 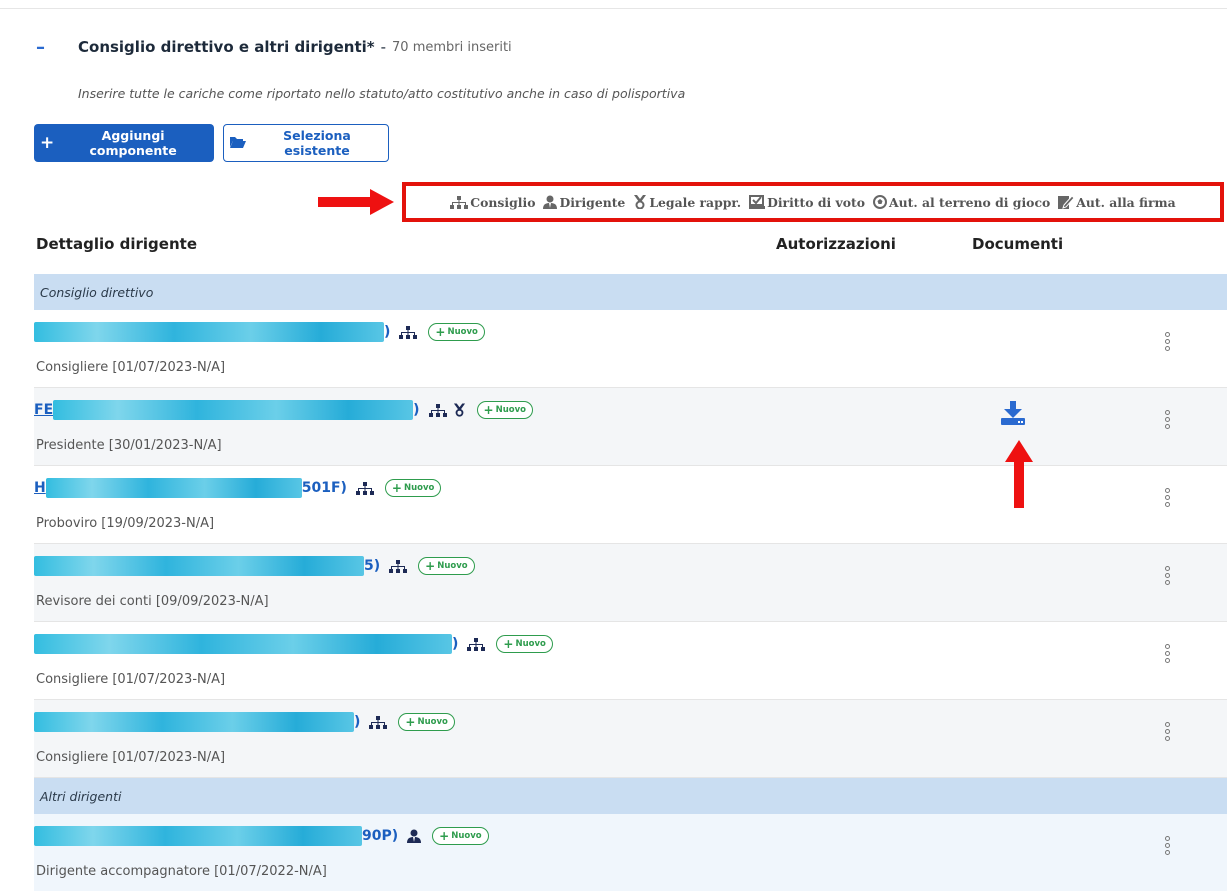 I want to click on legend-label: Aut. al terreno di gioco, so click(x=969, y=202).